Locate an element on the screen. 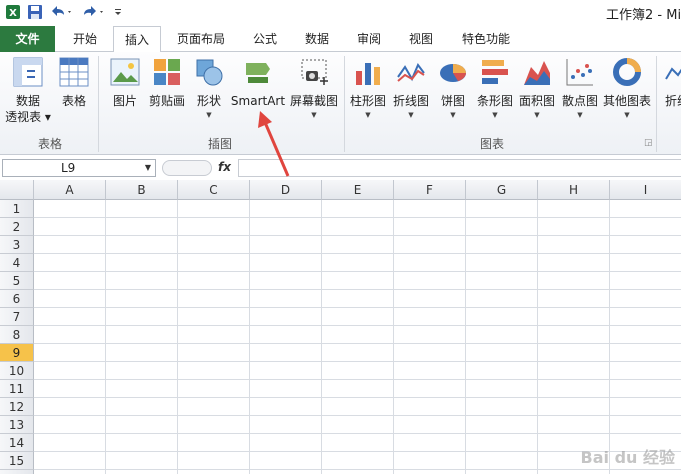 The image size is (681, 474). pivot-table-icon is located at coordinates (28, 72).